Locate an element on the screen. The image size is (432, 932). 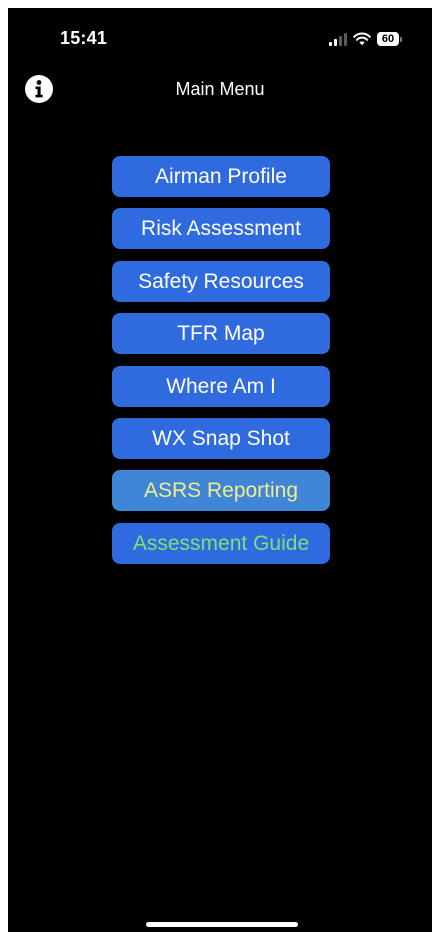
page-title: Main Menu is located at coordinates (220, 89).